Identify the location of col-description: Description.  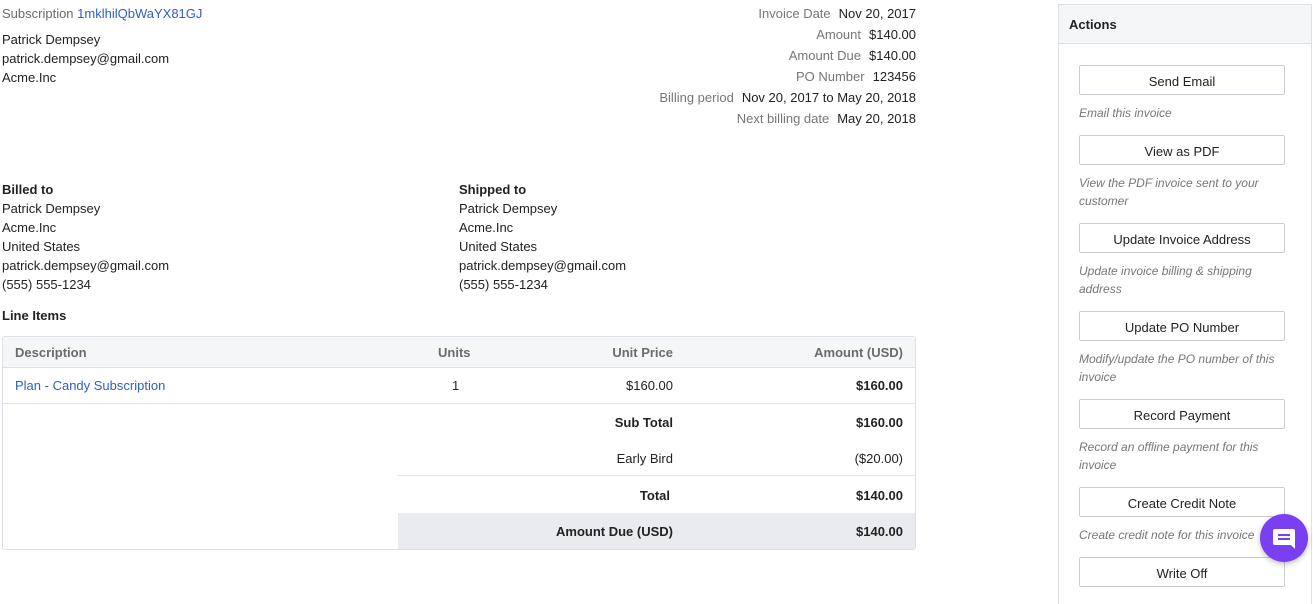
(51, 352).